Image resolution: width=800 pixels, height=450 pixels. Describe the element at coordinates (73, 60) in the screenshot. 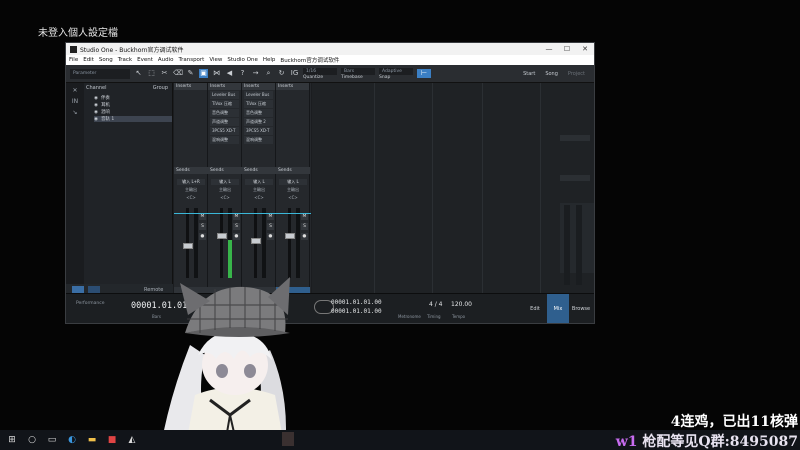

I see `menu-file: File` at that location.